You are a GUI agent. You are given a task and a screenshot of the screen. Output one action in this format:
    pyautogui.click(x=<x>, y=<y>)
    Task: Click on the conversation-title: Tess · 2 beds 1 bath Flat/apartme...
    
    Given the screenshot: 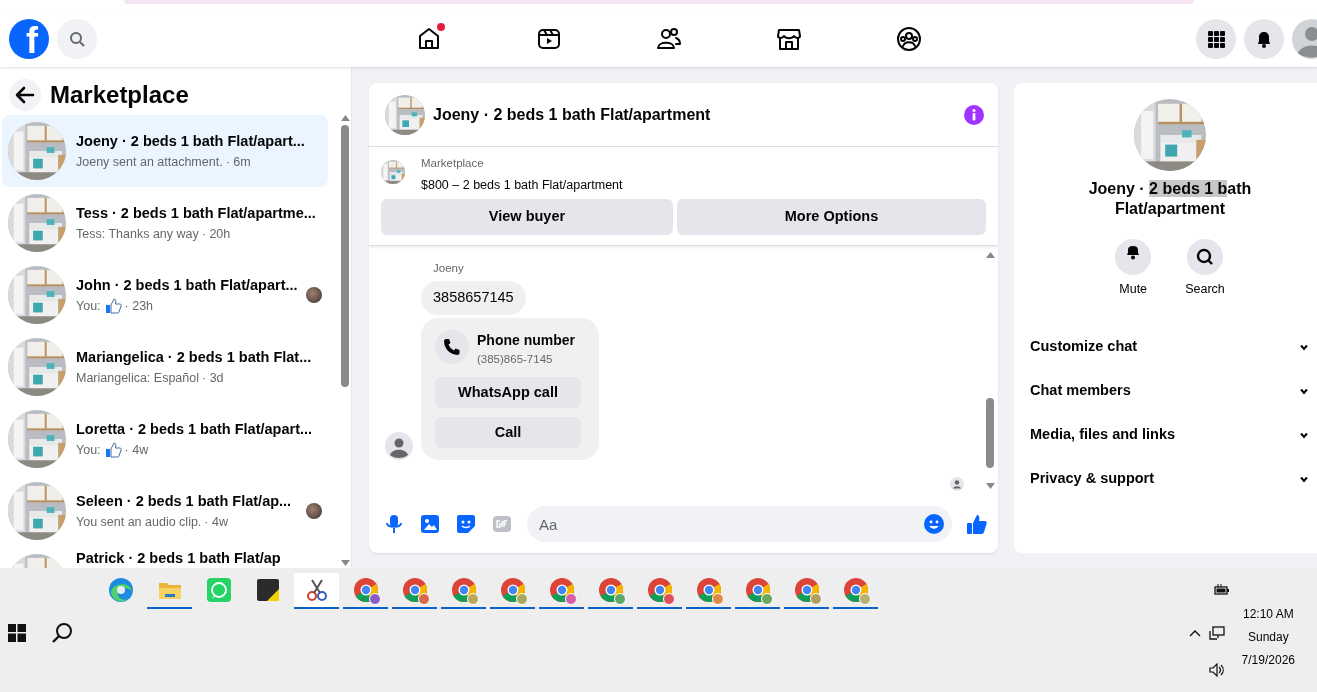 What is the action you would take?
    pyautogui.click(x=196, y=213)
    